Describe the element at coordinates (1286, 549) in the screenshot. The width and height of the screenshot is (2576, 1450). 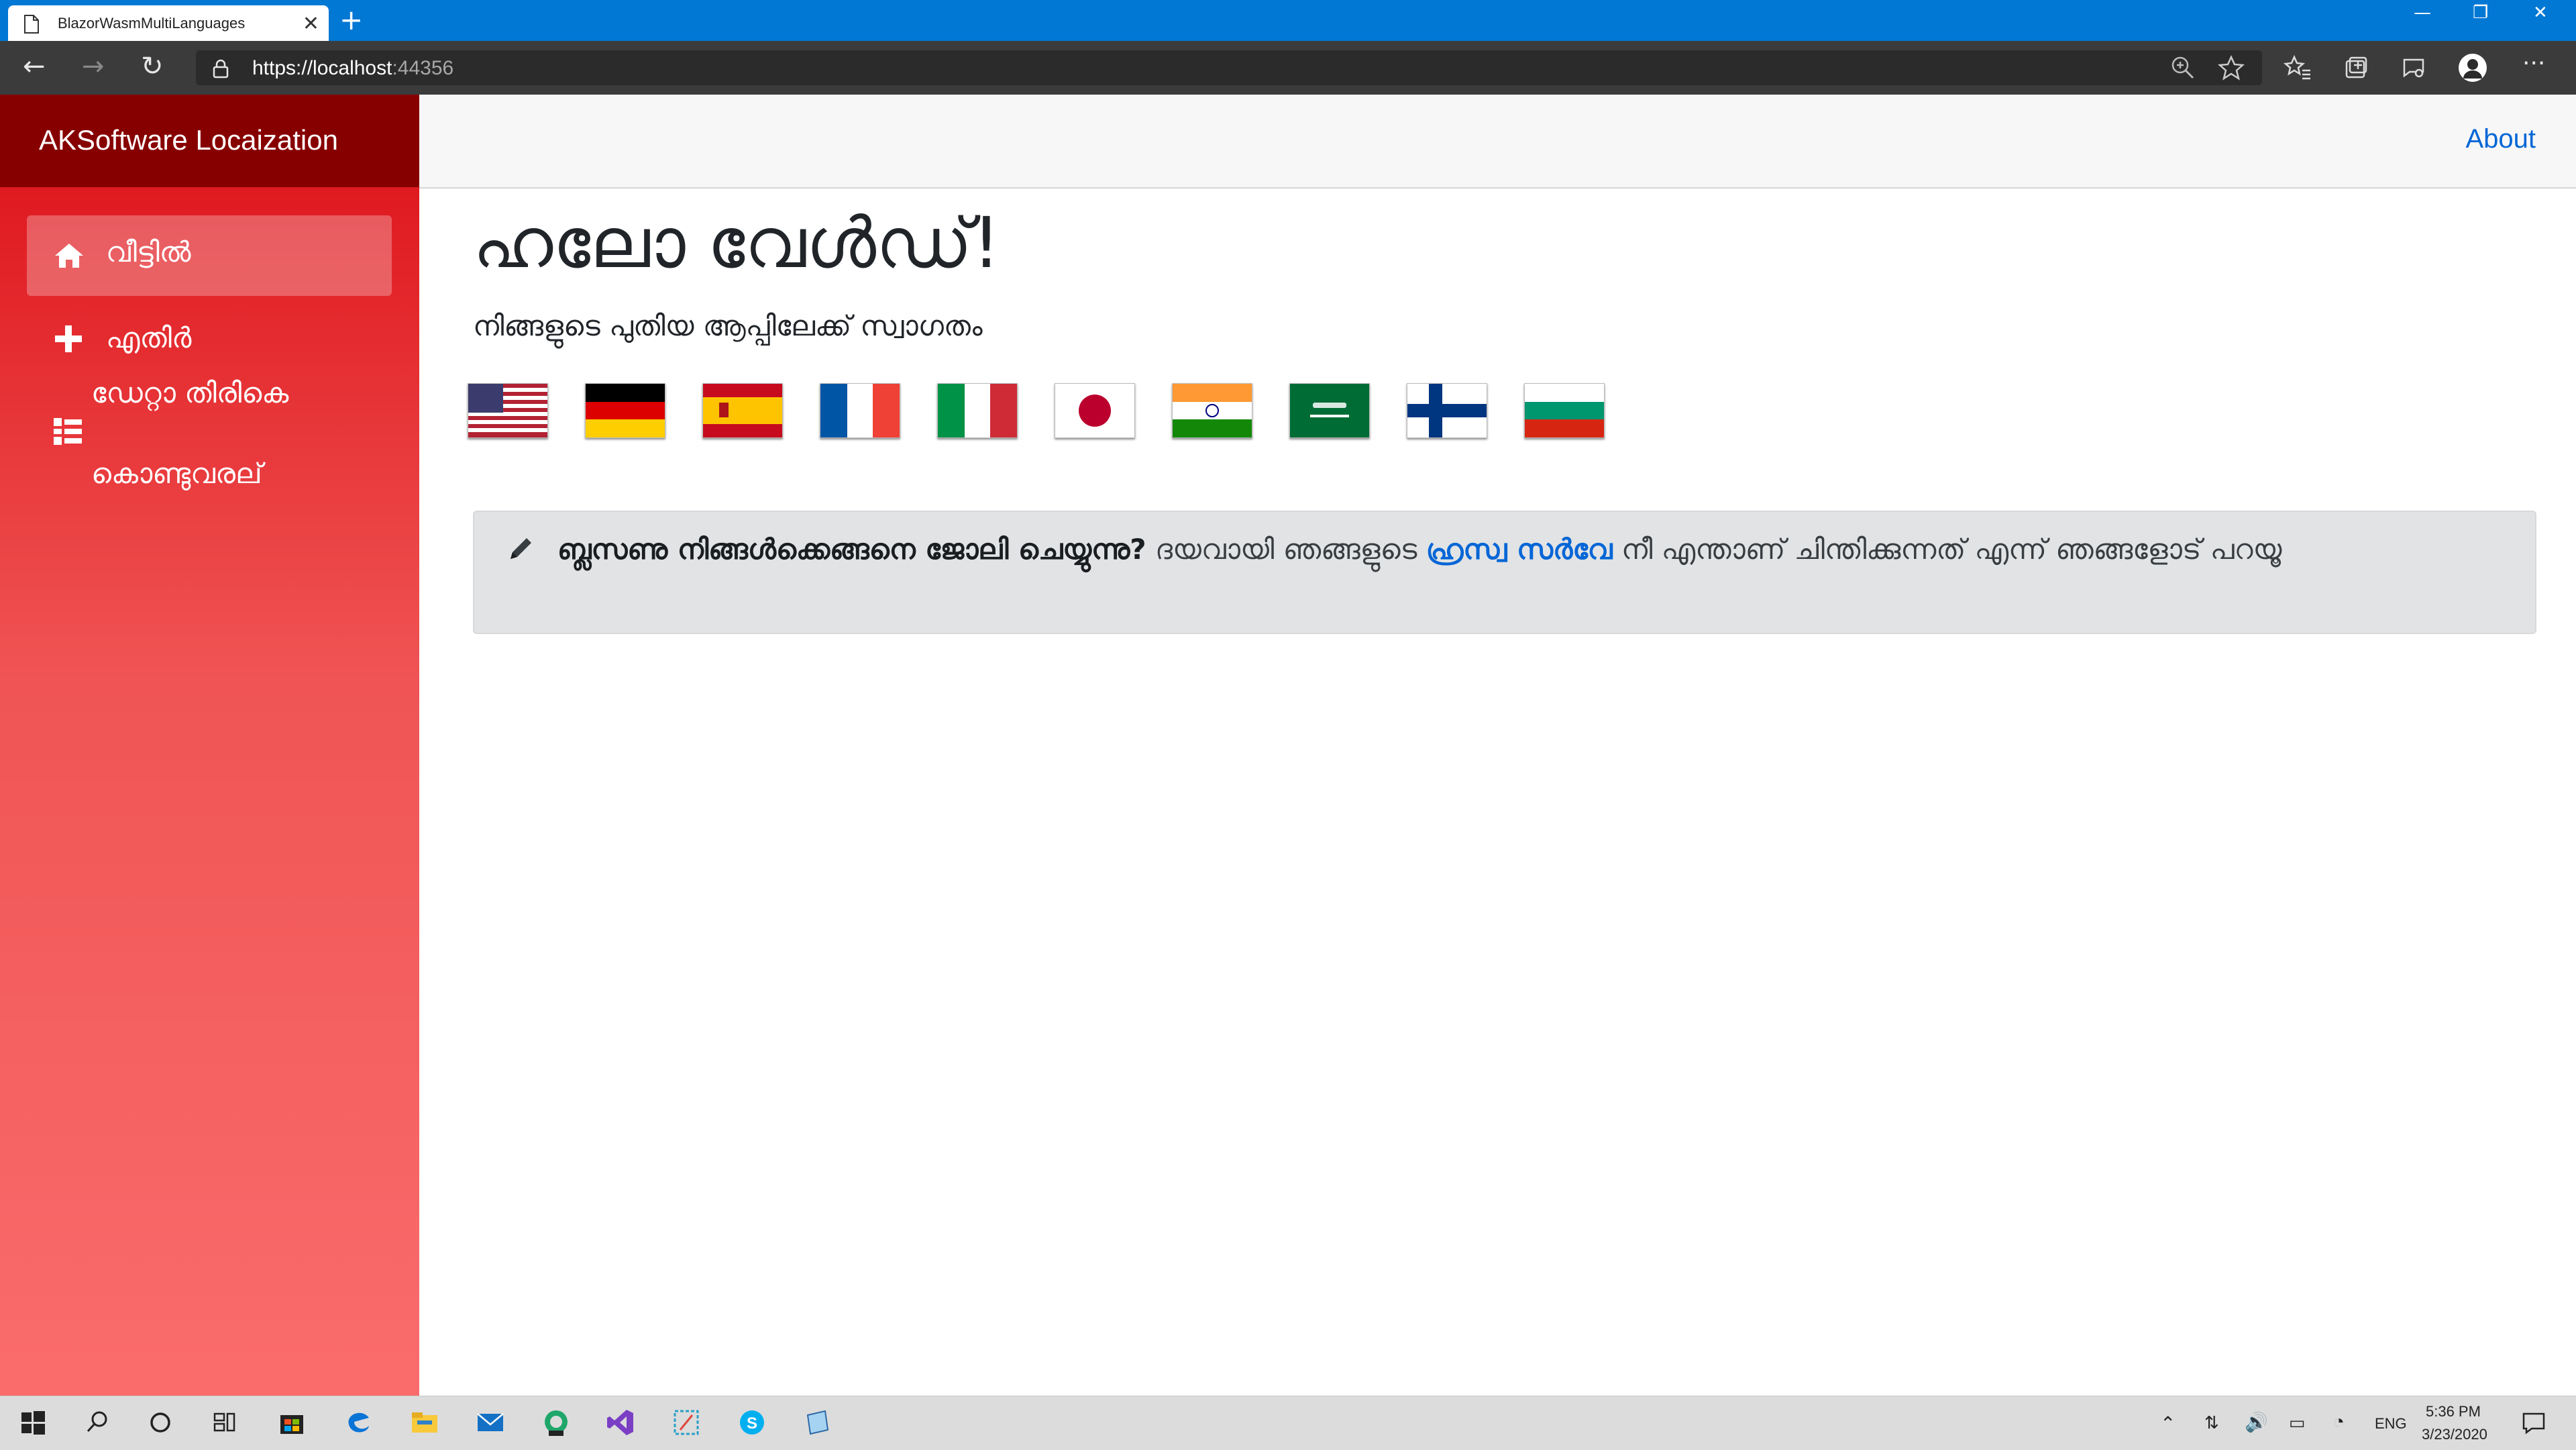
I see `alert-text-before: ദയവായി ഞങ്ങളുടെ` at that location.